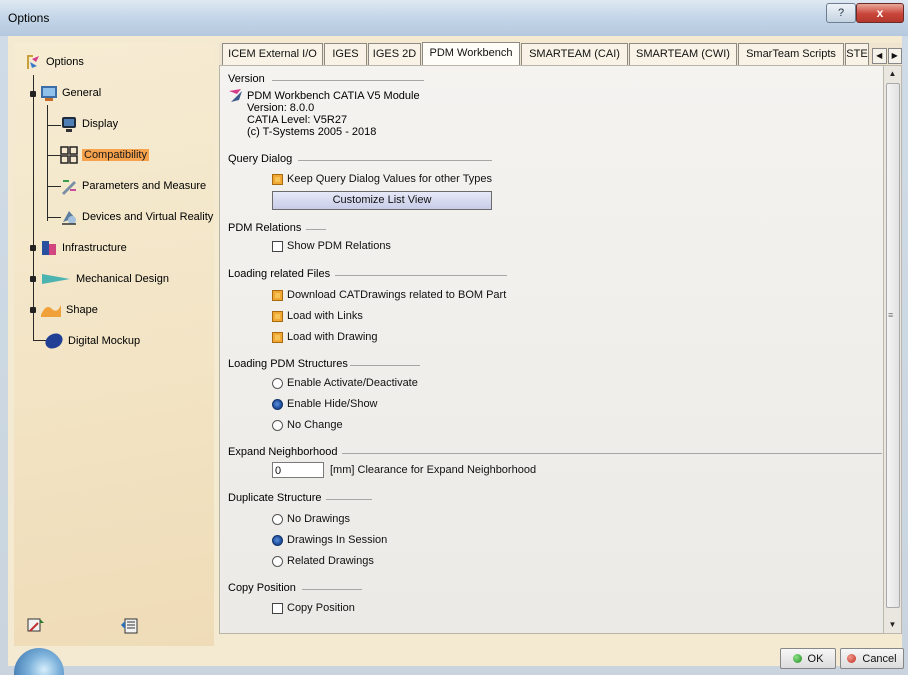 This screenshot has width=908, height=675. Describe the element at coordinates (330, 561) in the screenshot. I see `radio-label: Related Drawings` at that location.